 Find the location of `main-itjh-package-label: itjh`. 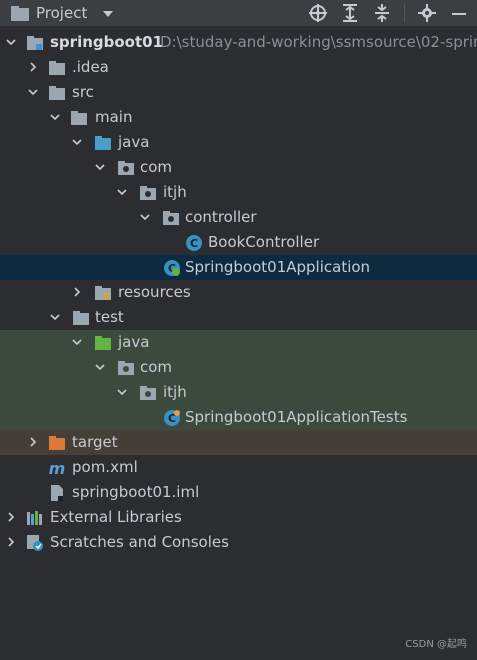

main-itjh-package-label: itjh is located at coordinates (175, 192).